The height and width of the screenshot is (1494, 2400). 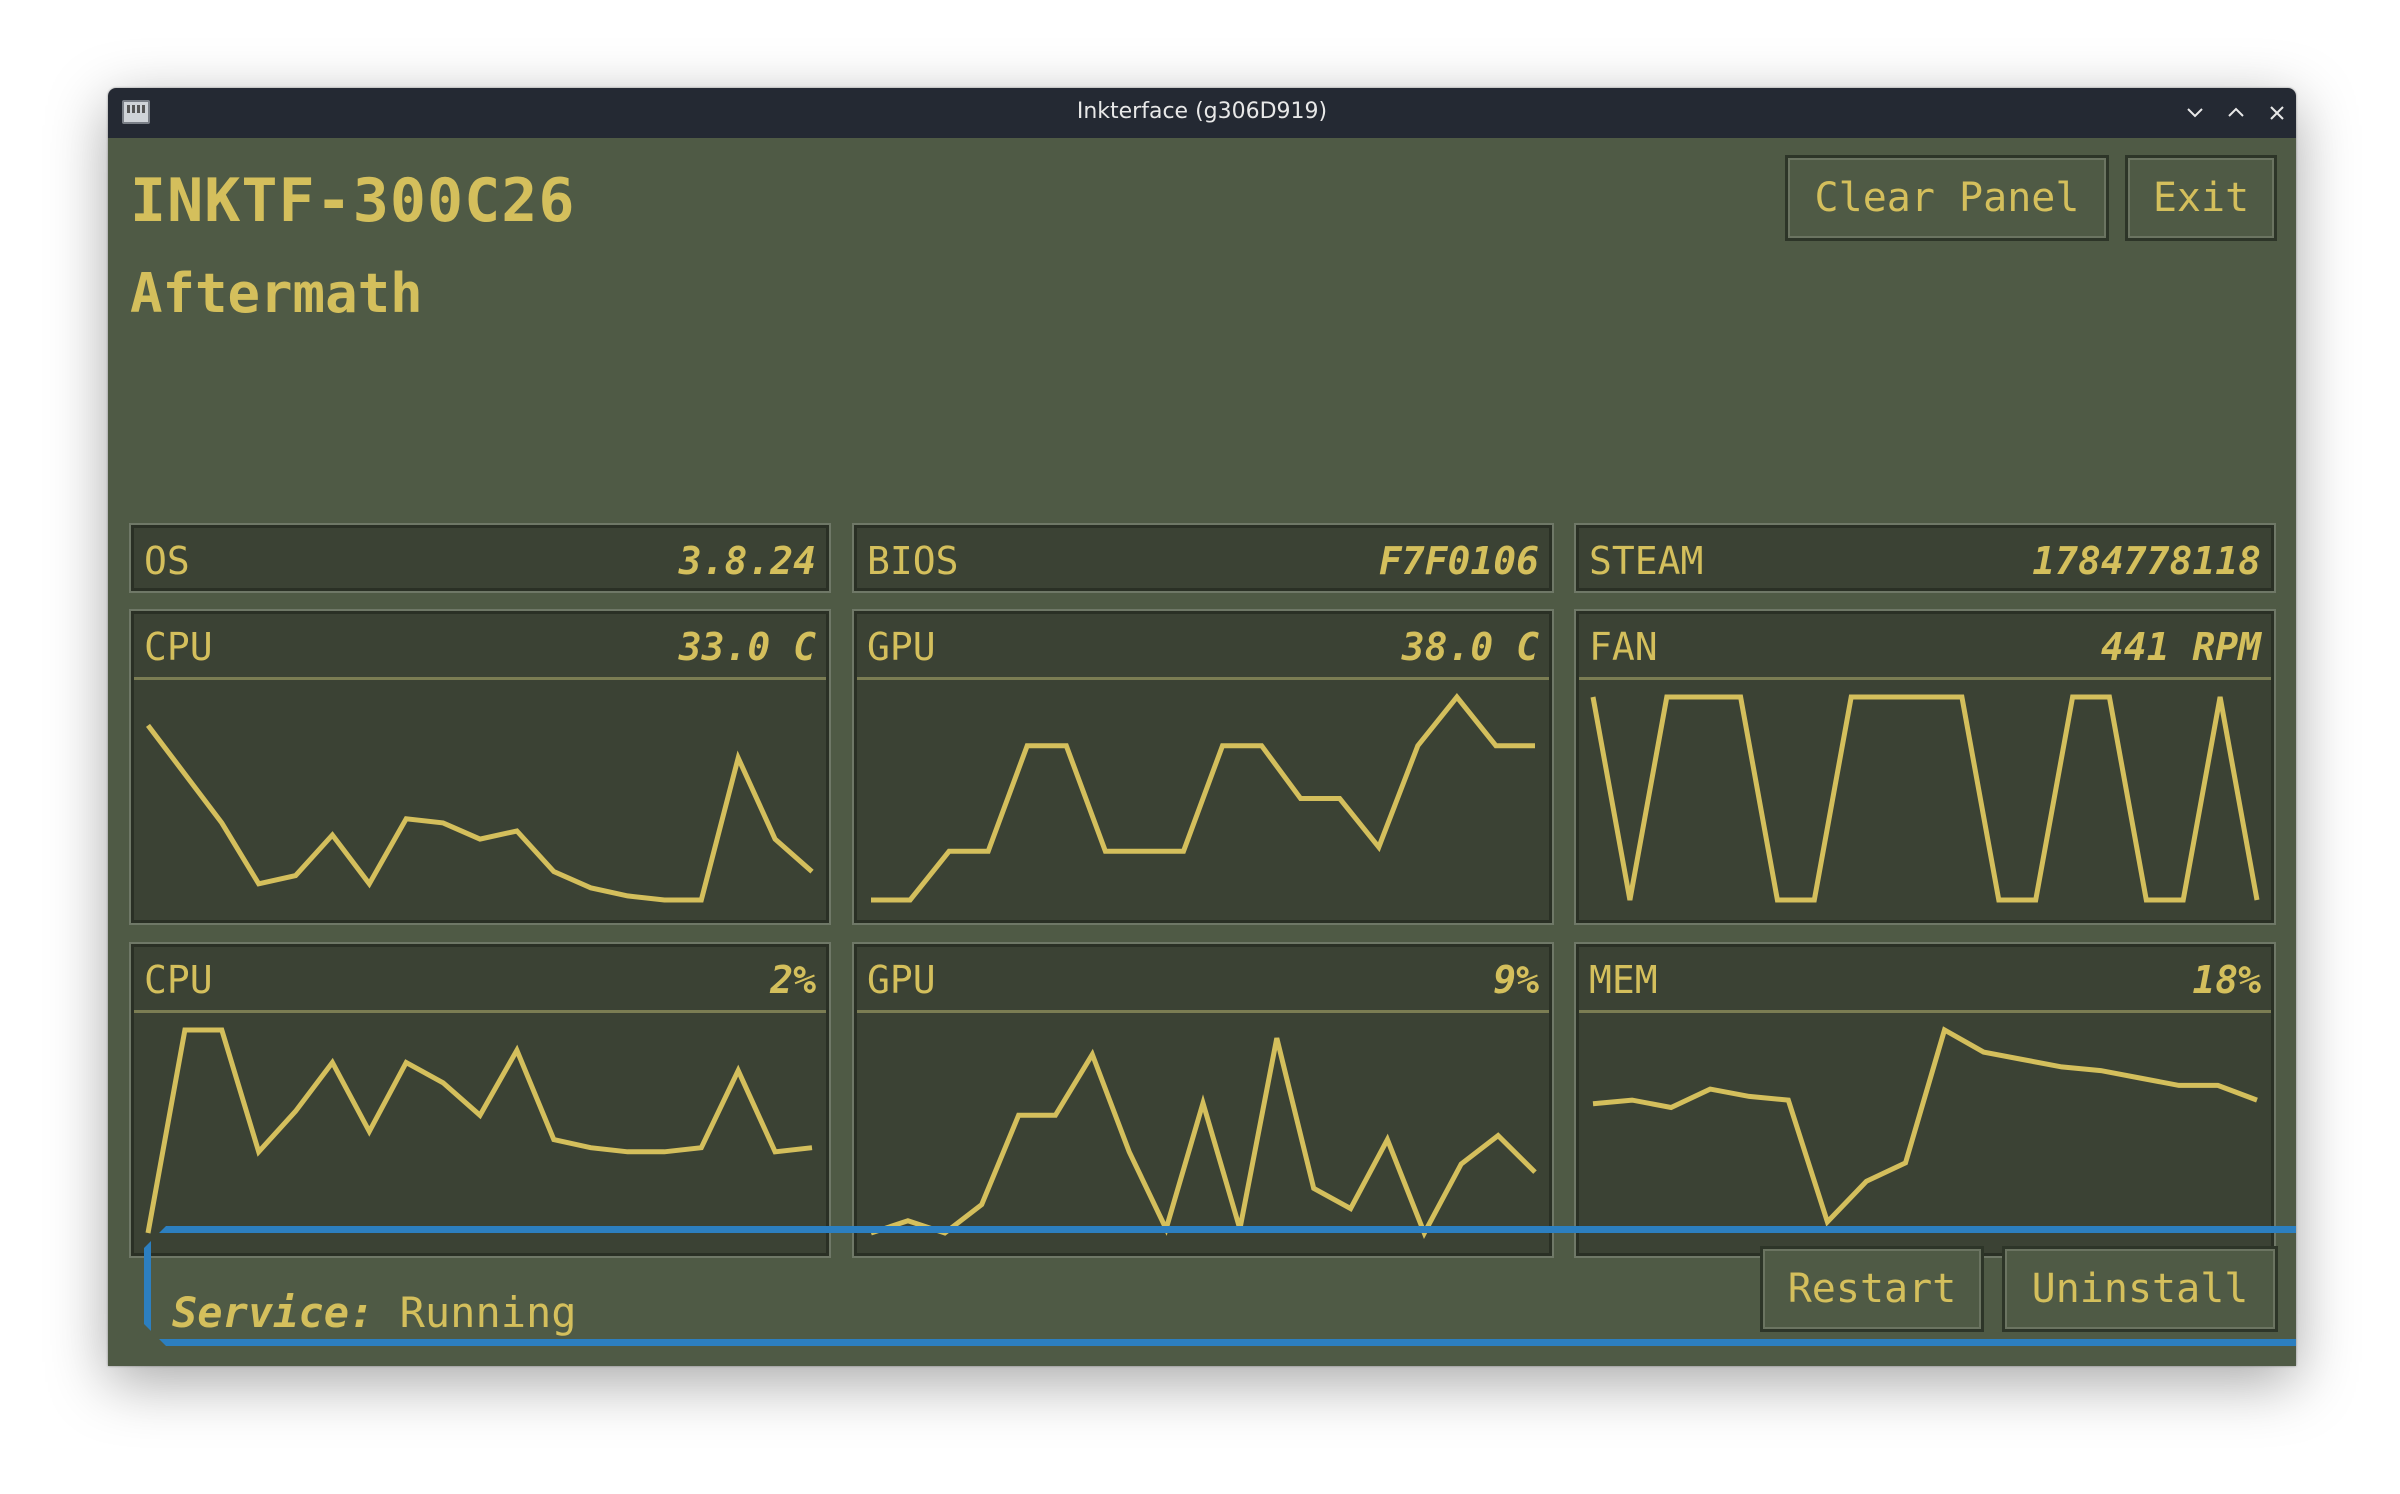 I want to click on gpu-temp-chart, so click(x=1203, y=798).